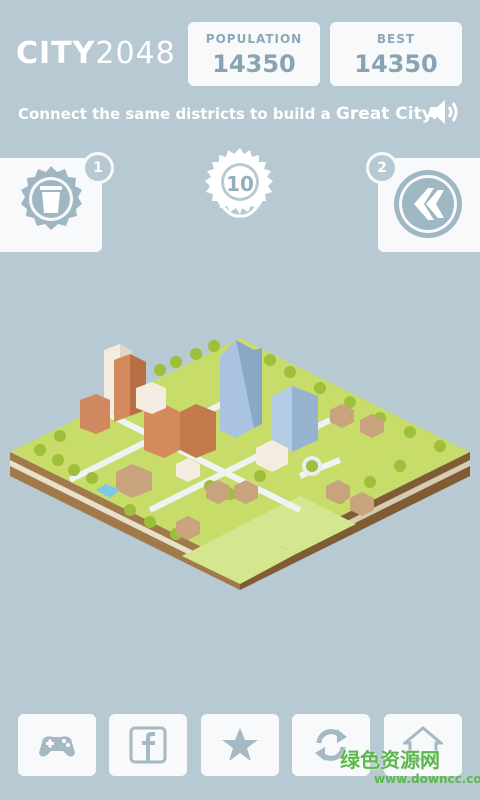 The image size is (480, 800). Describe the element at coordinates (56, 53) in the screenshot. I see `logo-city-text: CITY` at that location.